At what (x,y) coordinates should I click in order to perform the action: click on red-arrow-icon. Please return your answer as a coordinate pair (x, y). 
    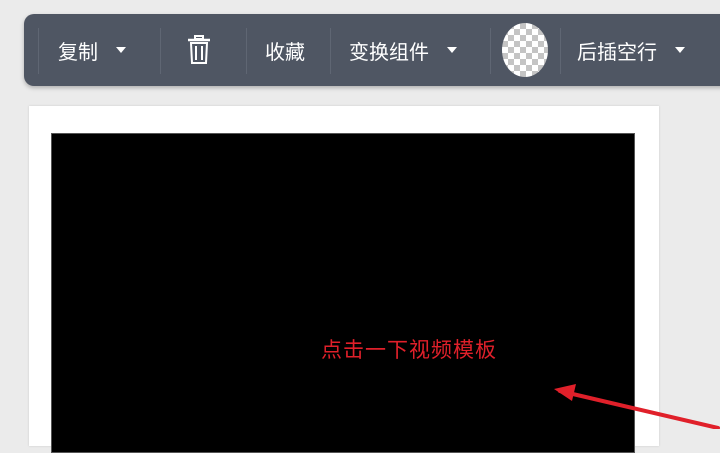
    Looking at the image, I should click on (637, 406).